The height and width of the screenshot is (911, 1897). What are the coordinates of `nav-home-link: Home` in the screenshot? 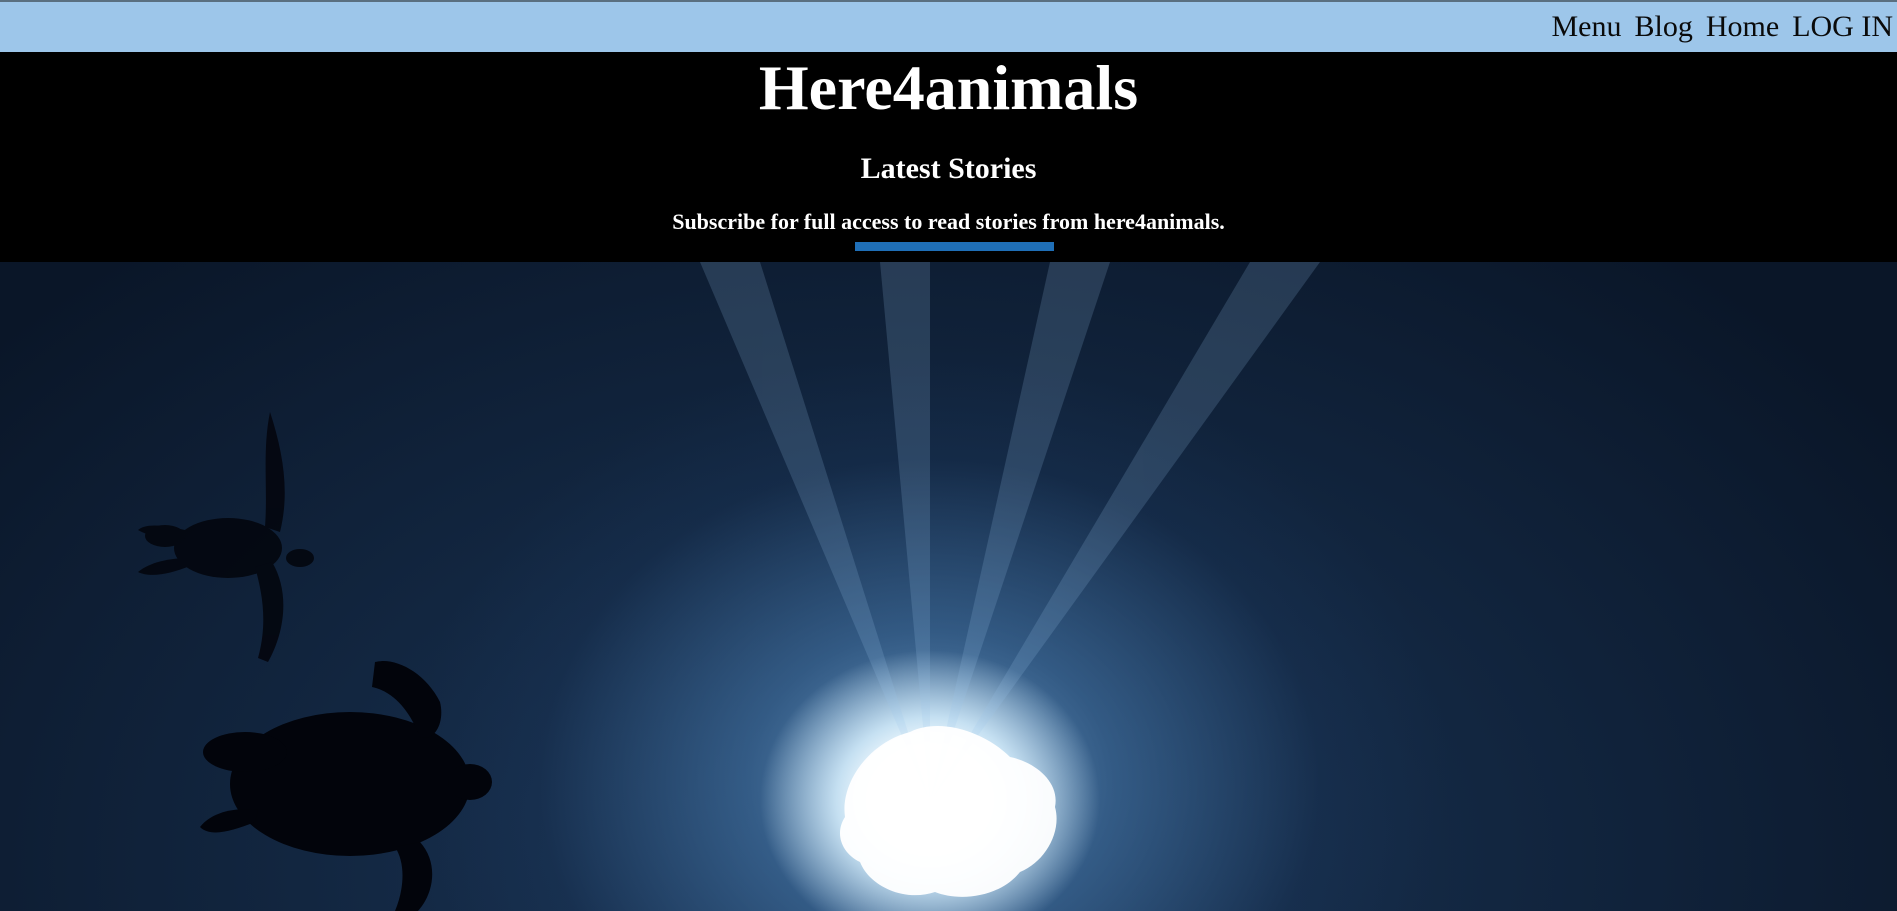 It's located at (1742, 27).